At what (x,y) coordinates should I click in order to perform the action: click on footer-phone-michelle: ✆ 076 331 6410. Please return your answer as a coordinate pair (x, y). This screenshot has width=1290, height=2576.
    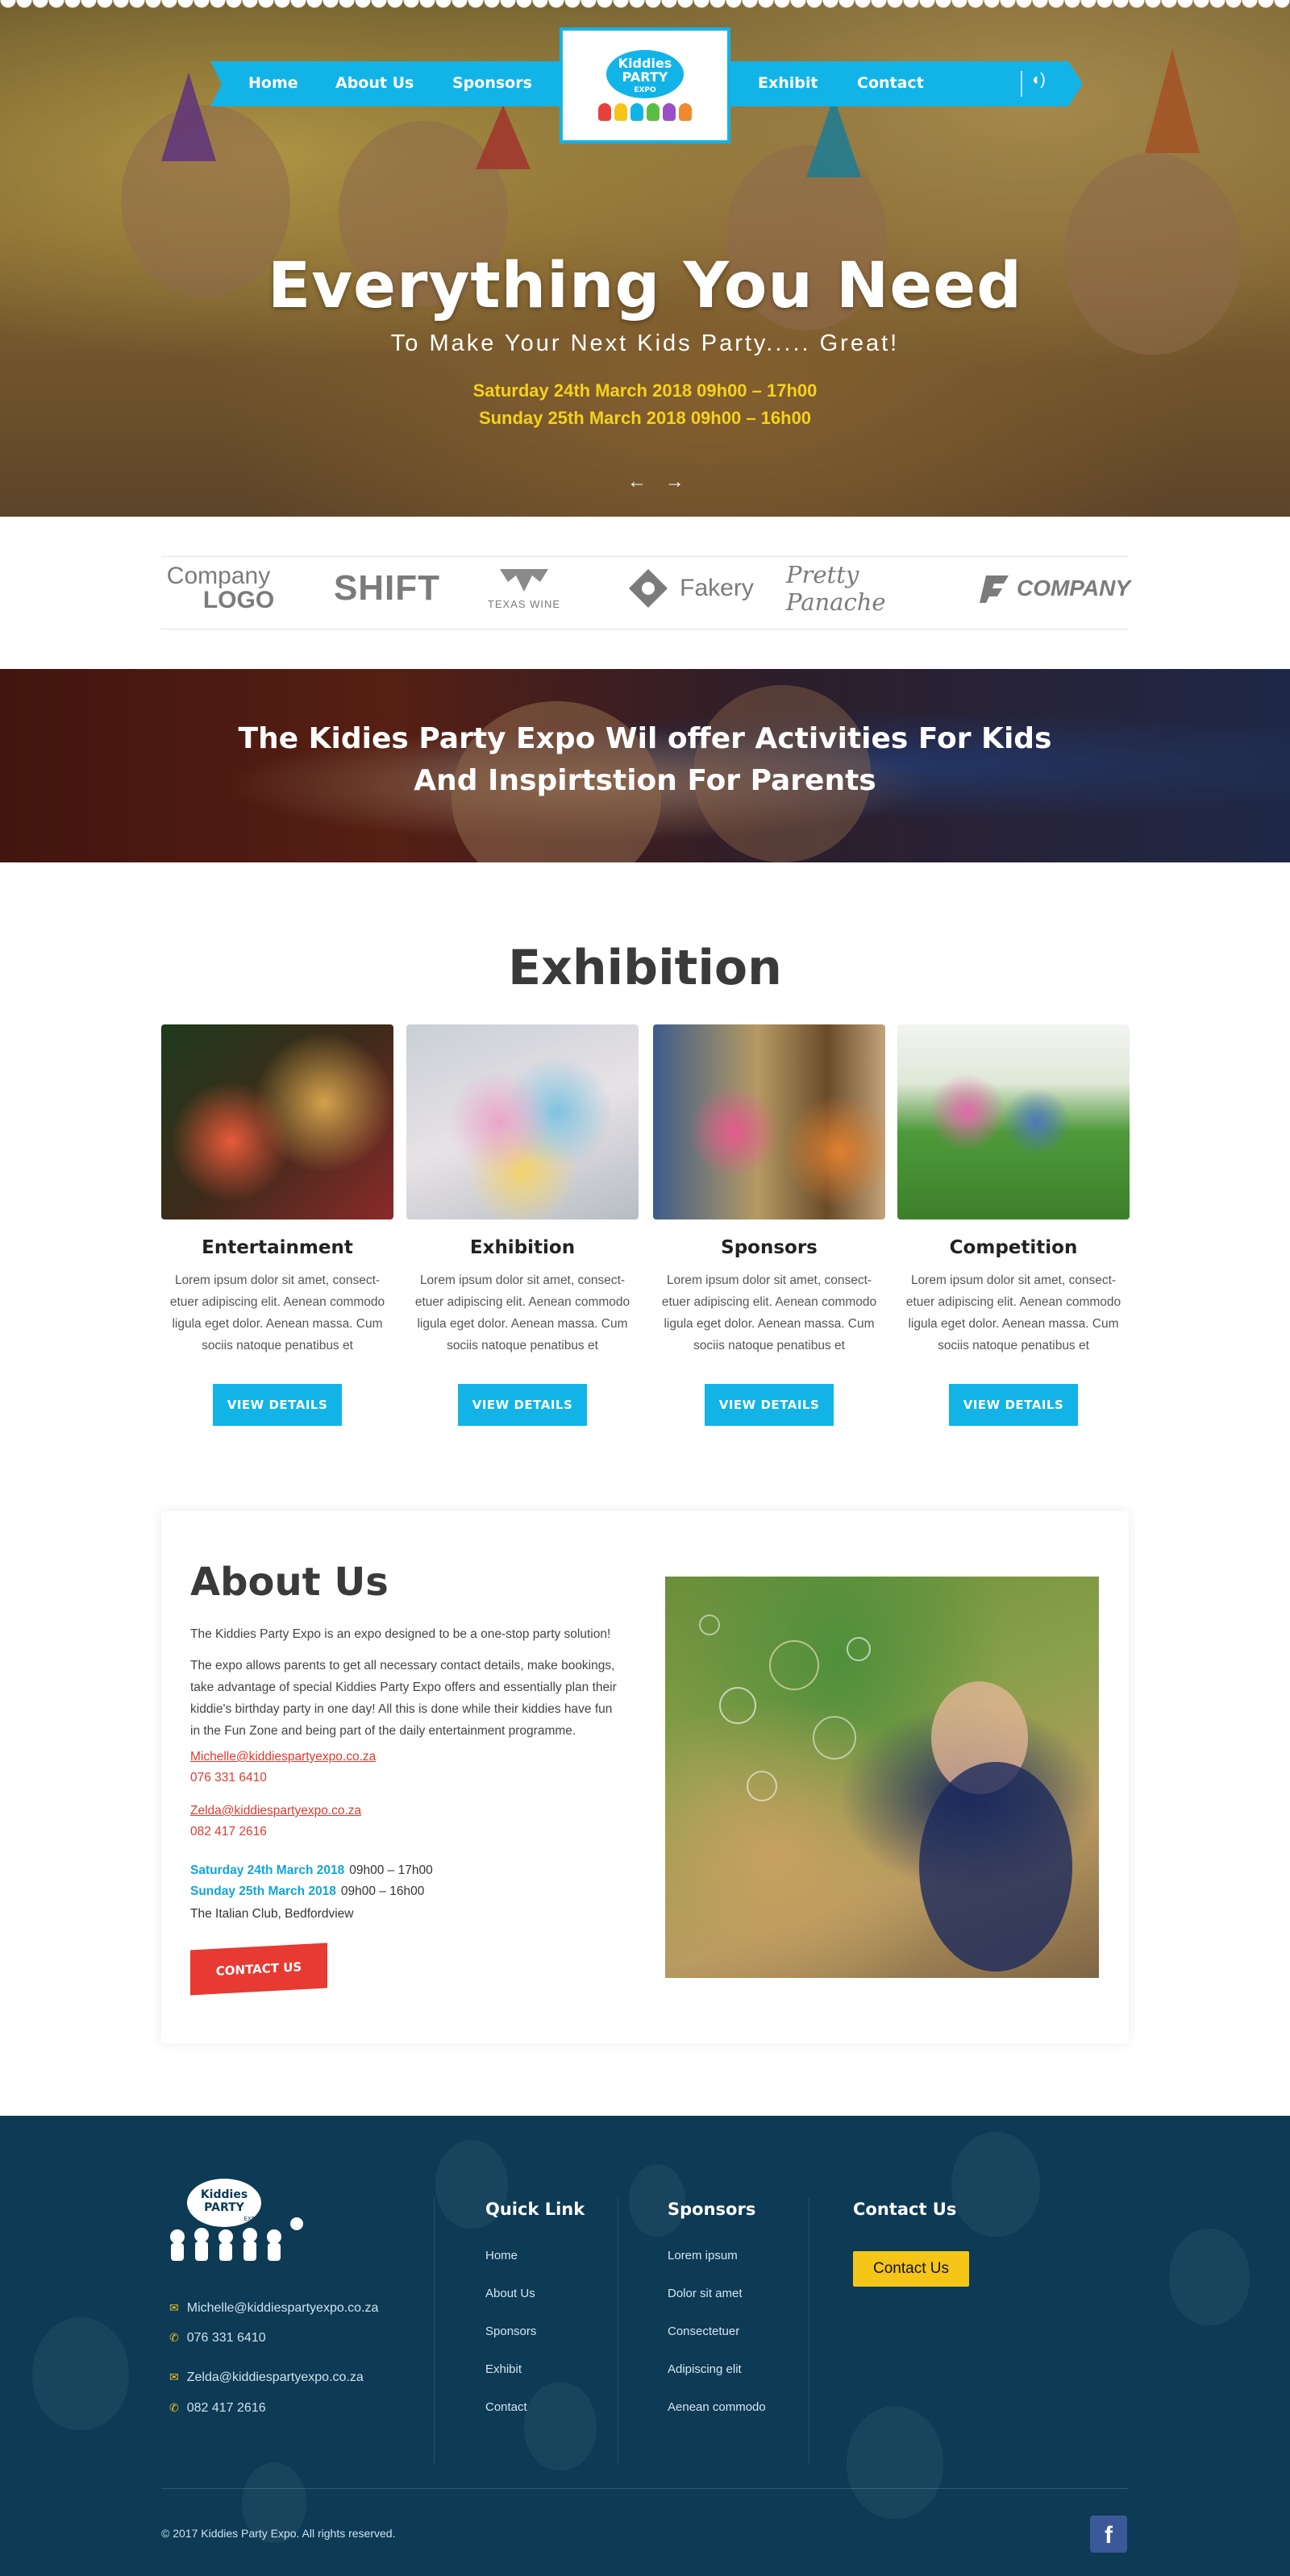
    Looking at the image, I should click on (217, 2338).